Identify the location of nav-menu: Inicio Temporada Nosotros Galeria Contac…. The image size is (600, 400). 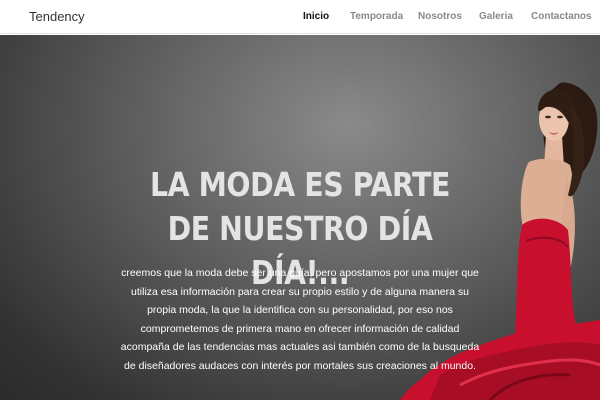
(300, 18).